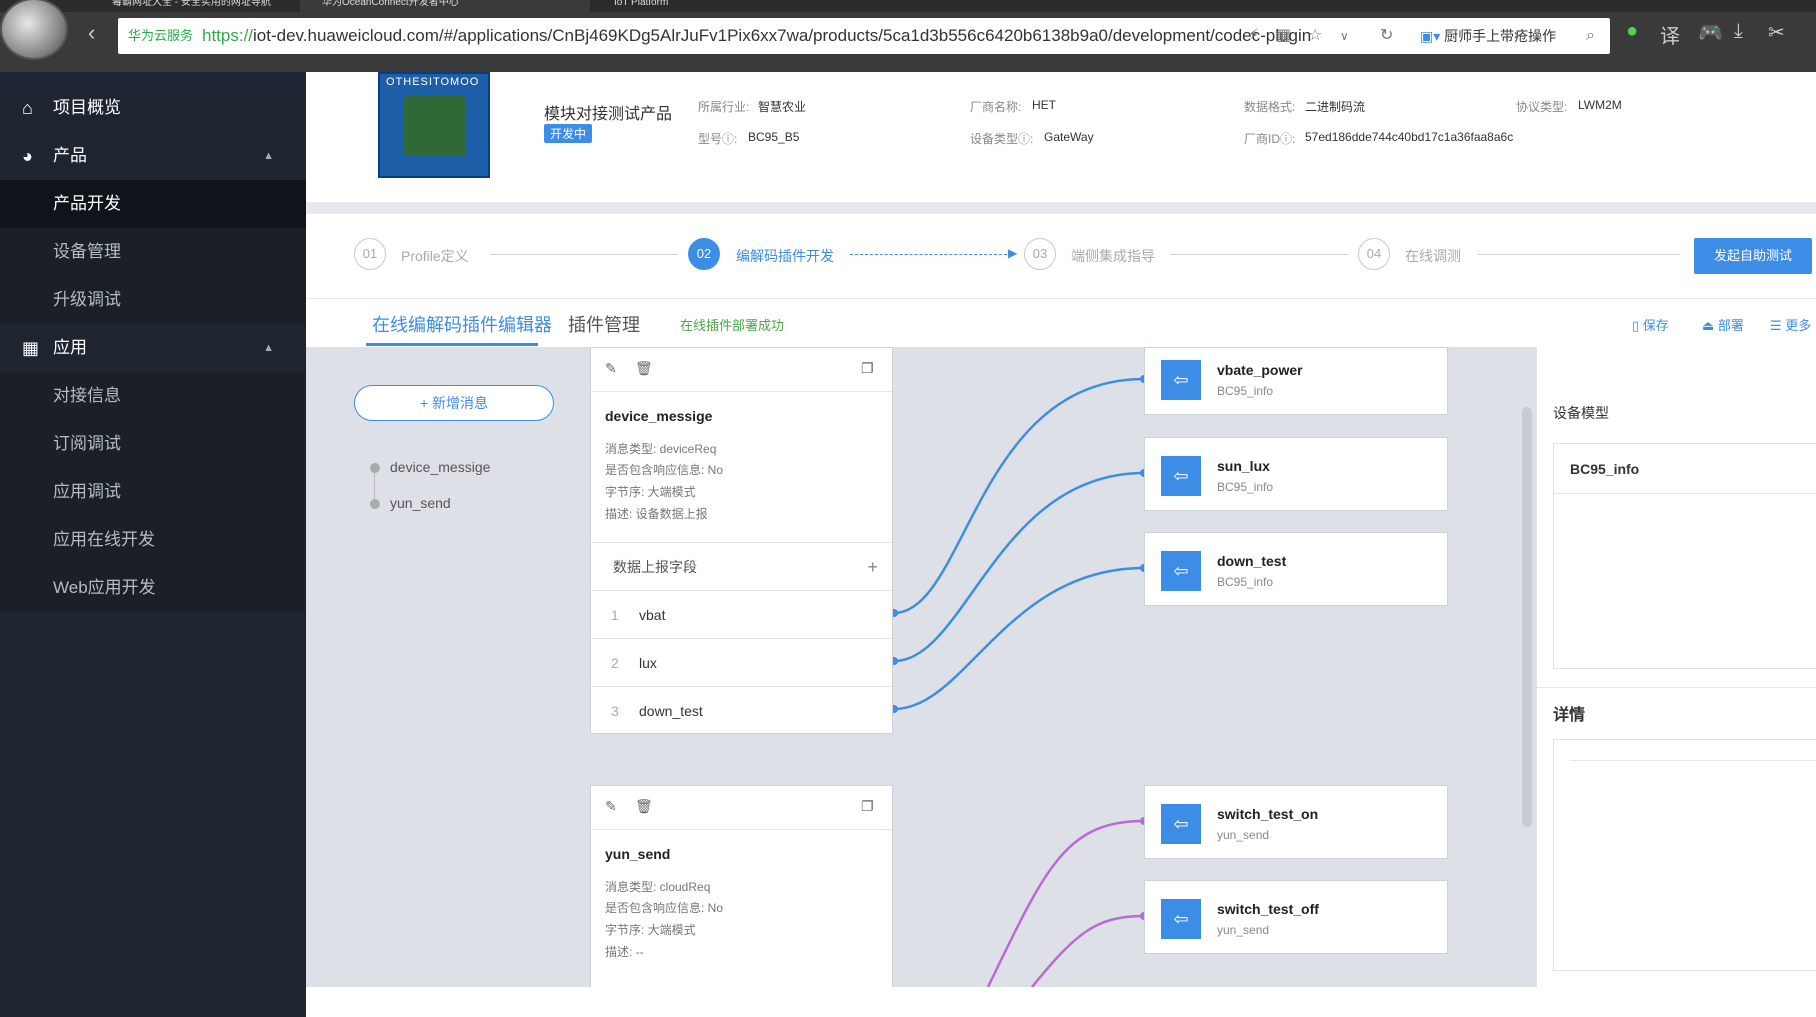  Describe the element at coordinates (1040, 254) in the screenshot. I see `step-number: 03` at that location.